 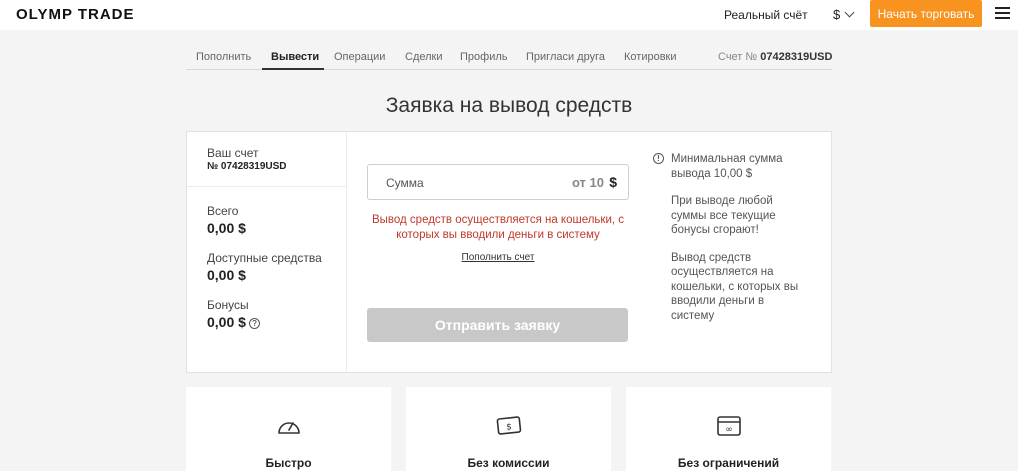 What do you see at coordinates (613, 182) in the screenshot?
I see `amount-currency: $` at bounding box center [613, 182].